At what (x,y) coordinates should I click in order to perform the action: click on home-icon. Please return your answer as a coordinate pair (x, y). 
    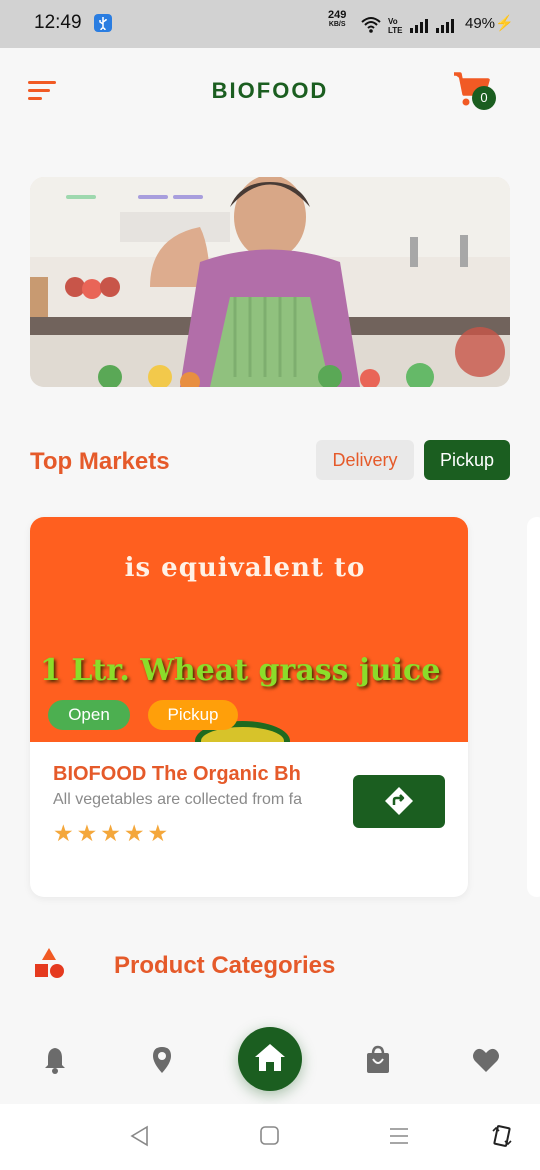
    Looking at the image, I should click on (270, 1057).